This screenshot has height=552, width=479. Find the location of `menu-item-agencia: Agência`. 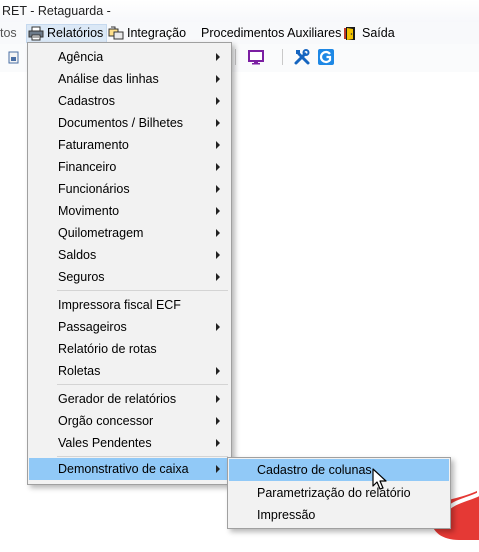

menu-item-agencia: Agência is located at coordinates (129, 57).